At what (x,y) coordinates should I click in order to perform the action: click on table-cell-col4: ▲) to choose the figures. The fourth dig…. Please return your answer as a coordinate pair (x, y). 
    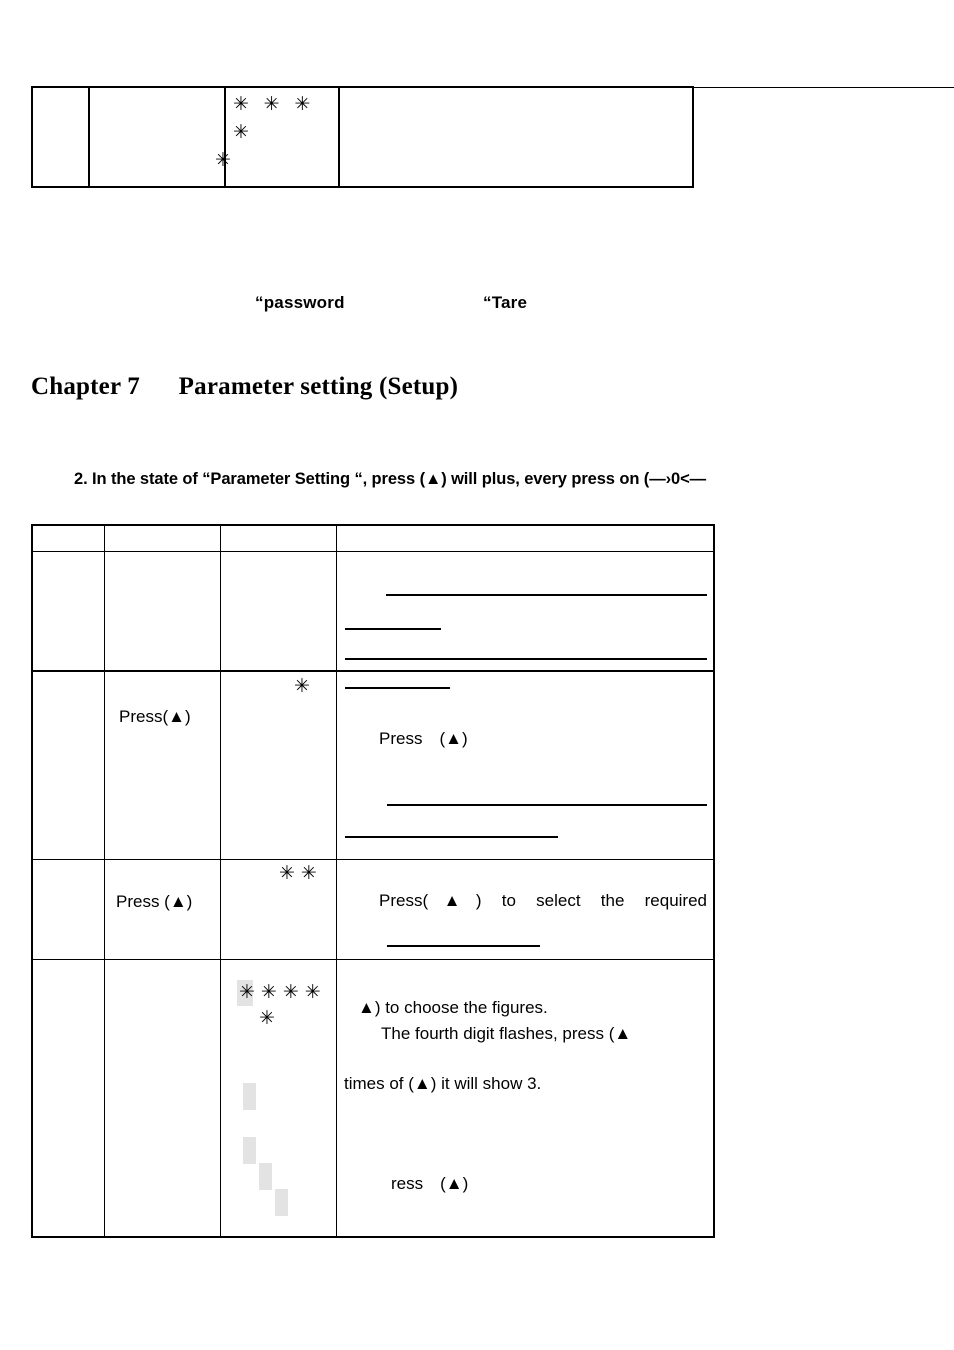
    Looking at the image, I should click on (525, 1098).